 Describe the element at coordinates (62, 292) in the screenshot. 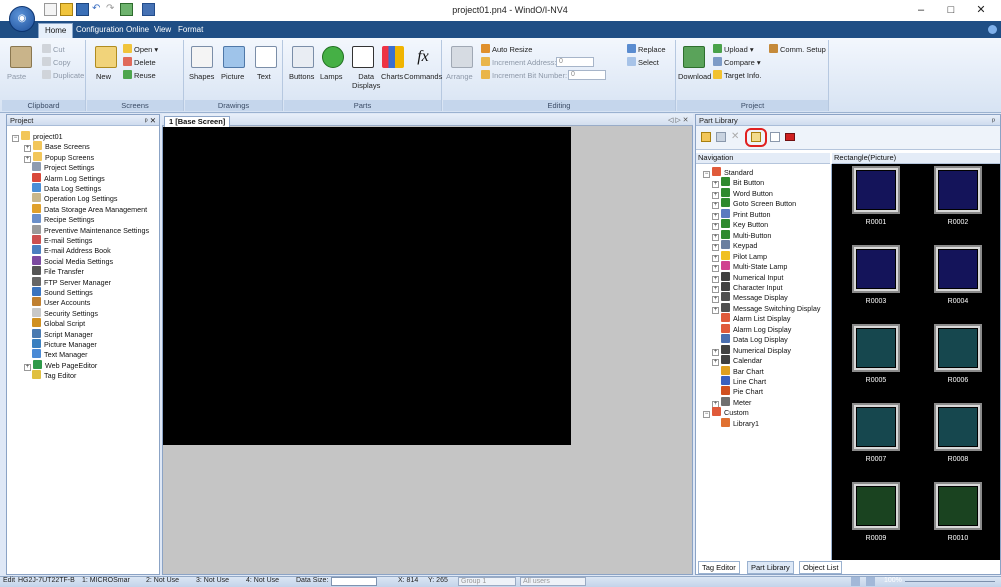

I see `project-tree-item: Sound Settings` at that location.